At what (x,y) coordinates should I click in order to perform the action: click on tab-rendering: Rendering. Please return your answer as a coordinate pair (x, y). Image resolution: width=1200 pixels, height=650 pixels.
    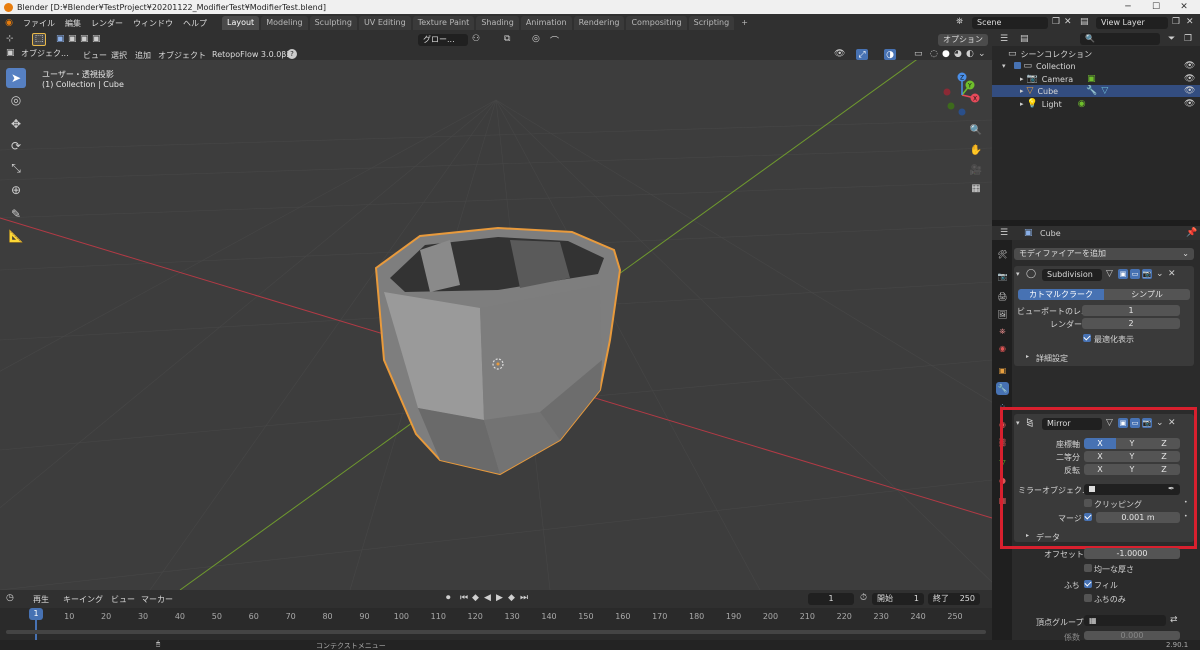
    Looking at the image, I should click on (599, 23).